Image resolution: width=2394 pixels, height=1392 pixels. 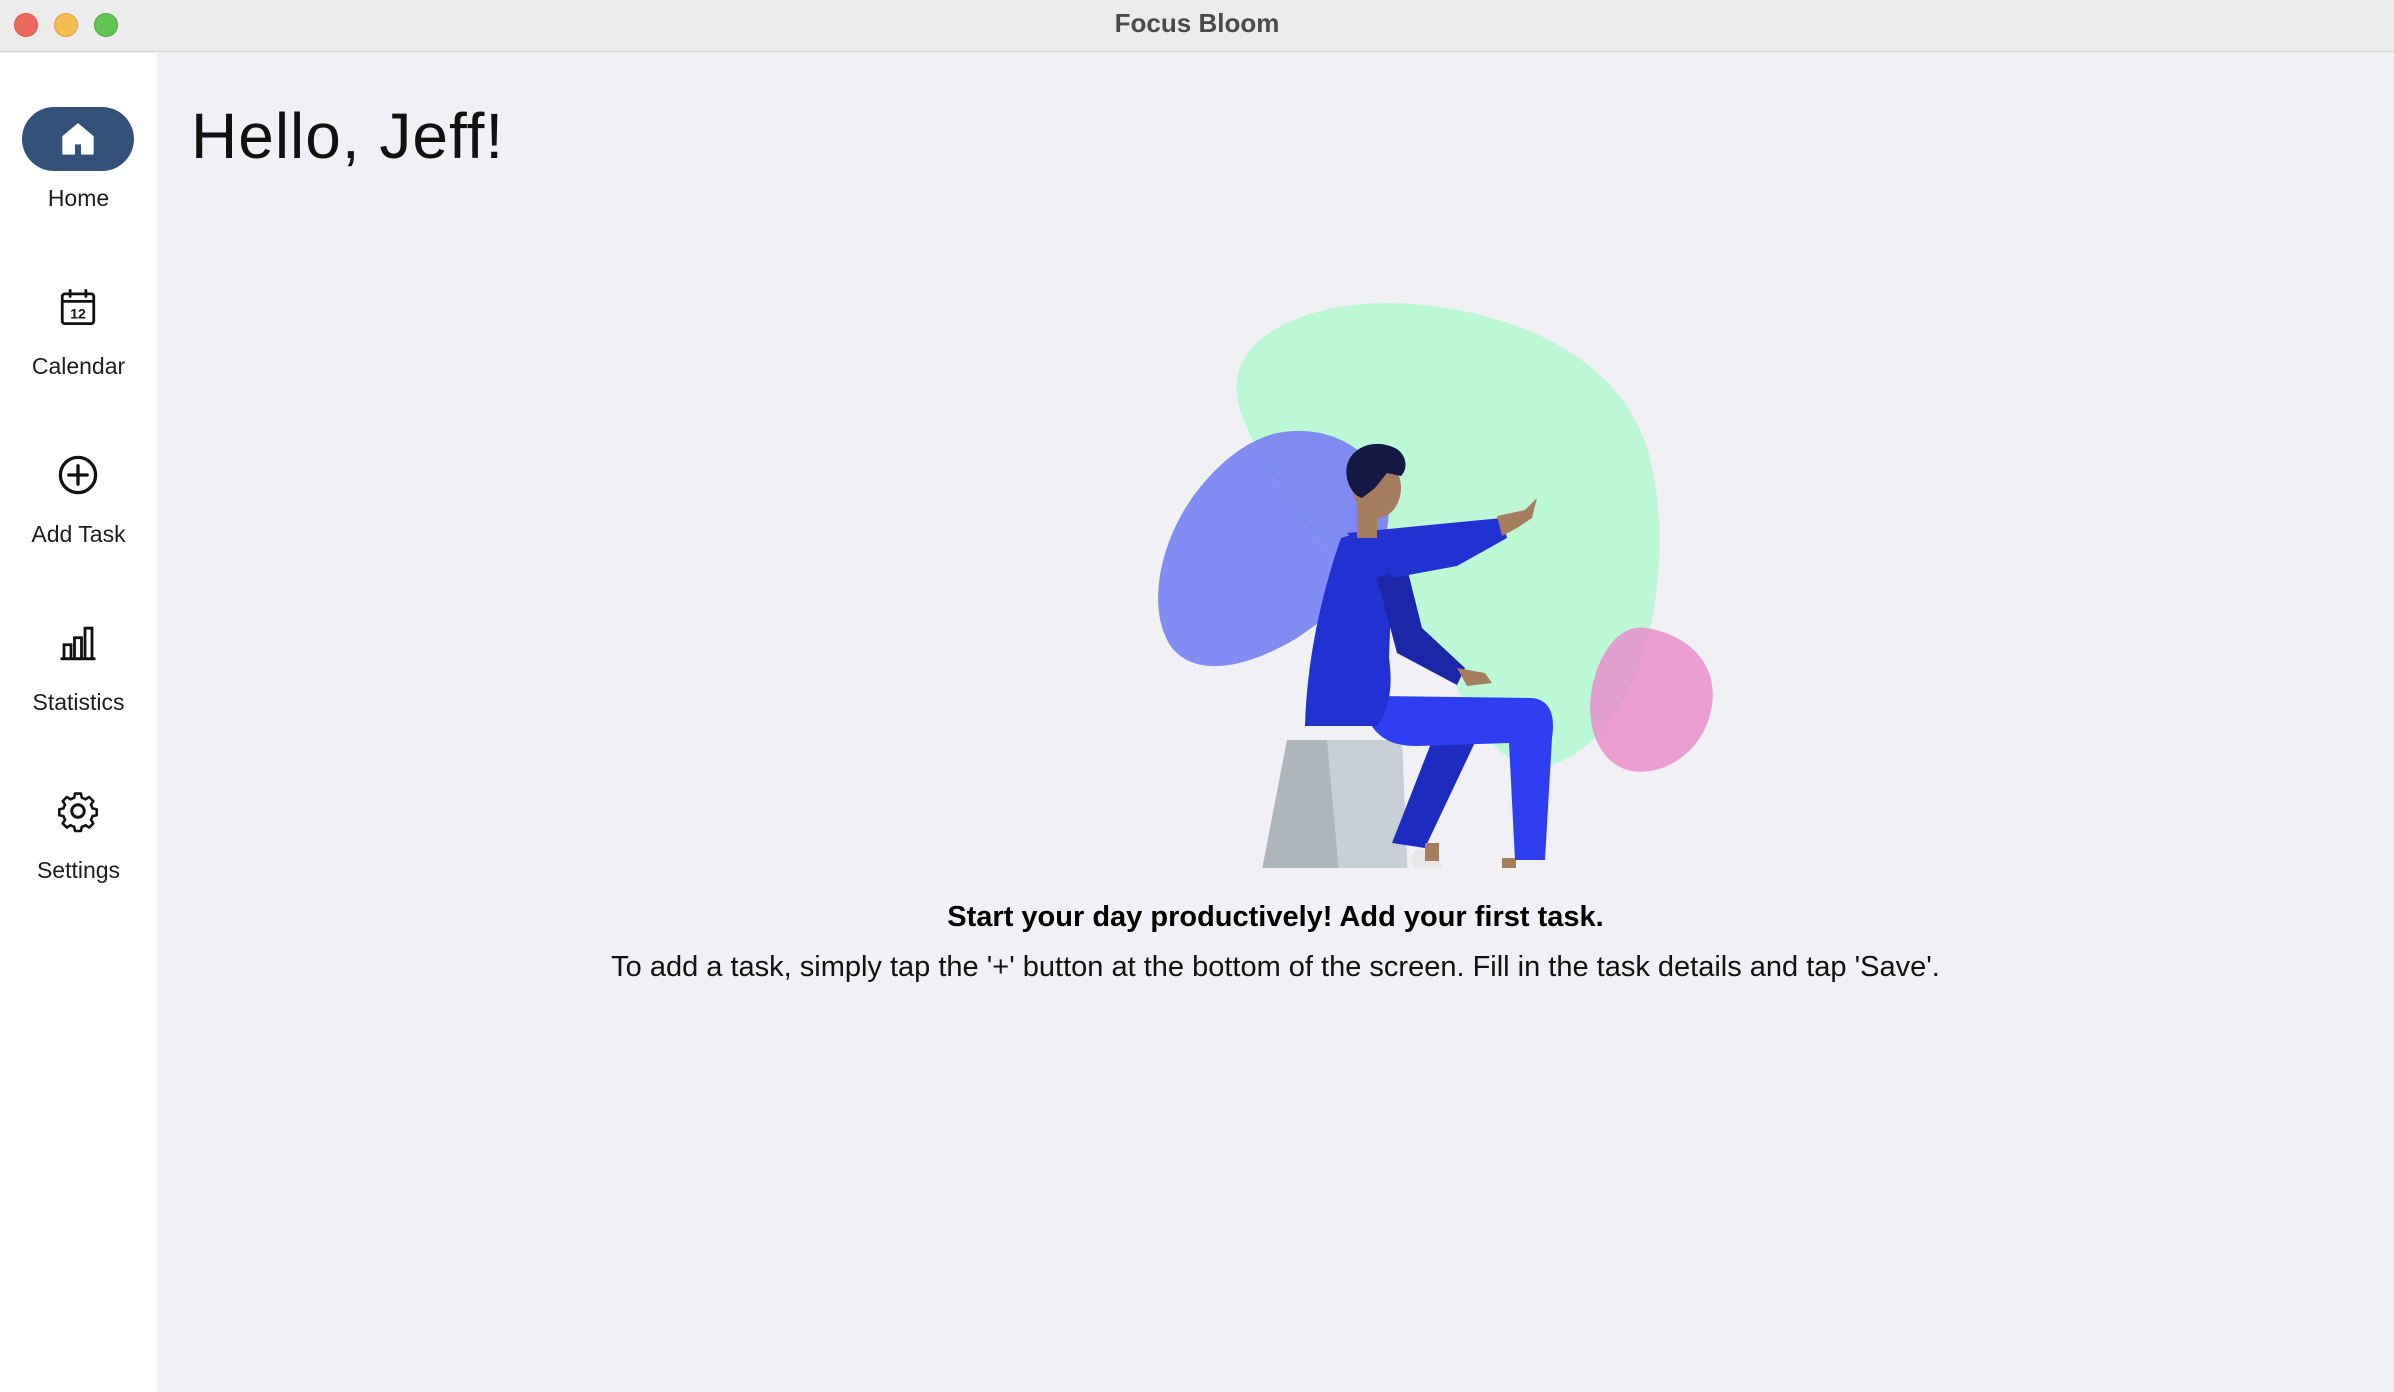 What do you see at coordinates (1197, 23) in the screenshot?
I see `window-title: Focus Bloom` at bounding box center [1197, 23].